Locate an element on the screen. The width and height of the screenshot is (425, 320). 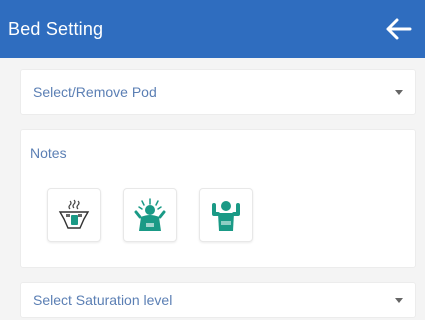
arrow-left-icon is located at coordinates (398, 29).